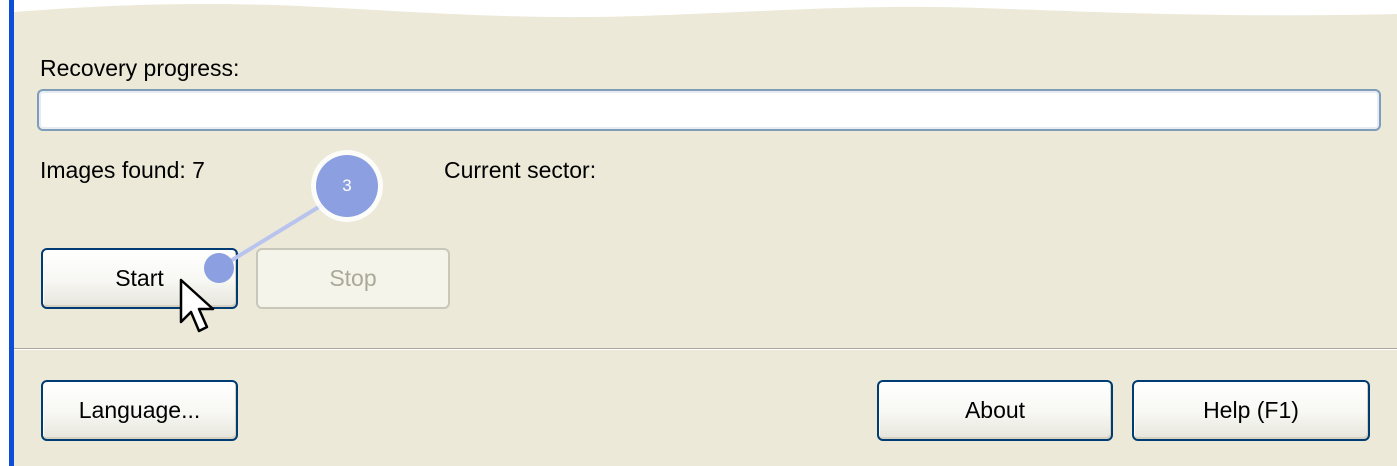  I want to click on stop-button: Stop, so click(353, 278).